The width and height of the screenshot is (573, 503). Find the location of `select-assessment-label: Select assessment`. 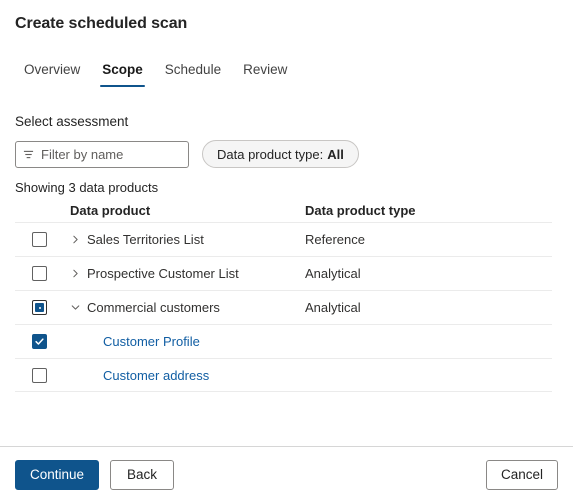

select-assessment-label: Select assessment is located at coordinates (72, 121).